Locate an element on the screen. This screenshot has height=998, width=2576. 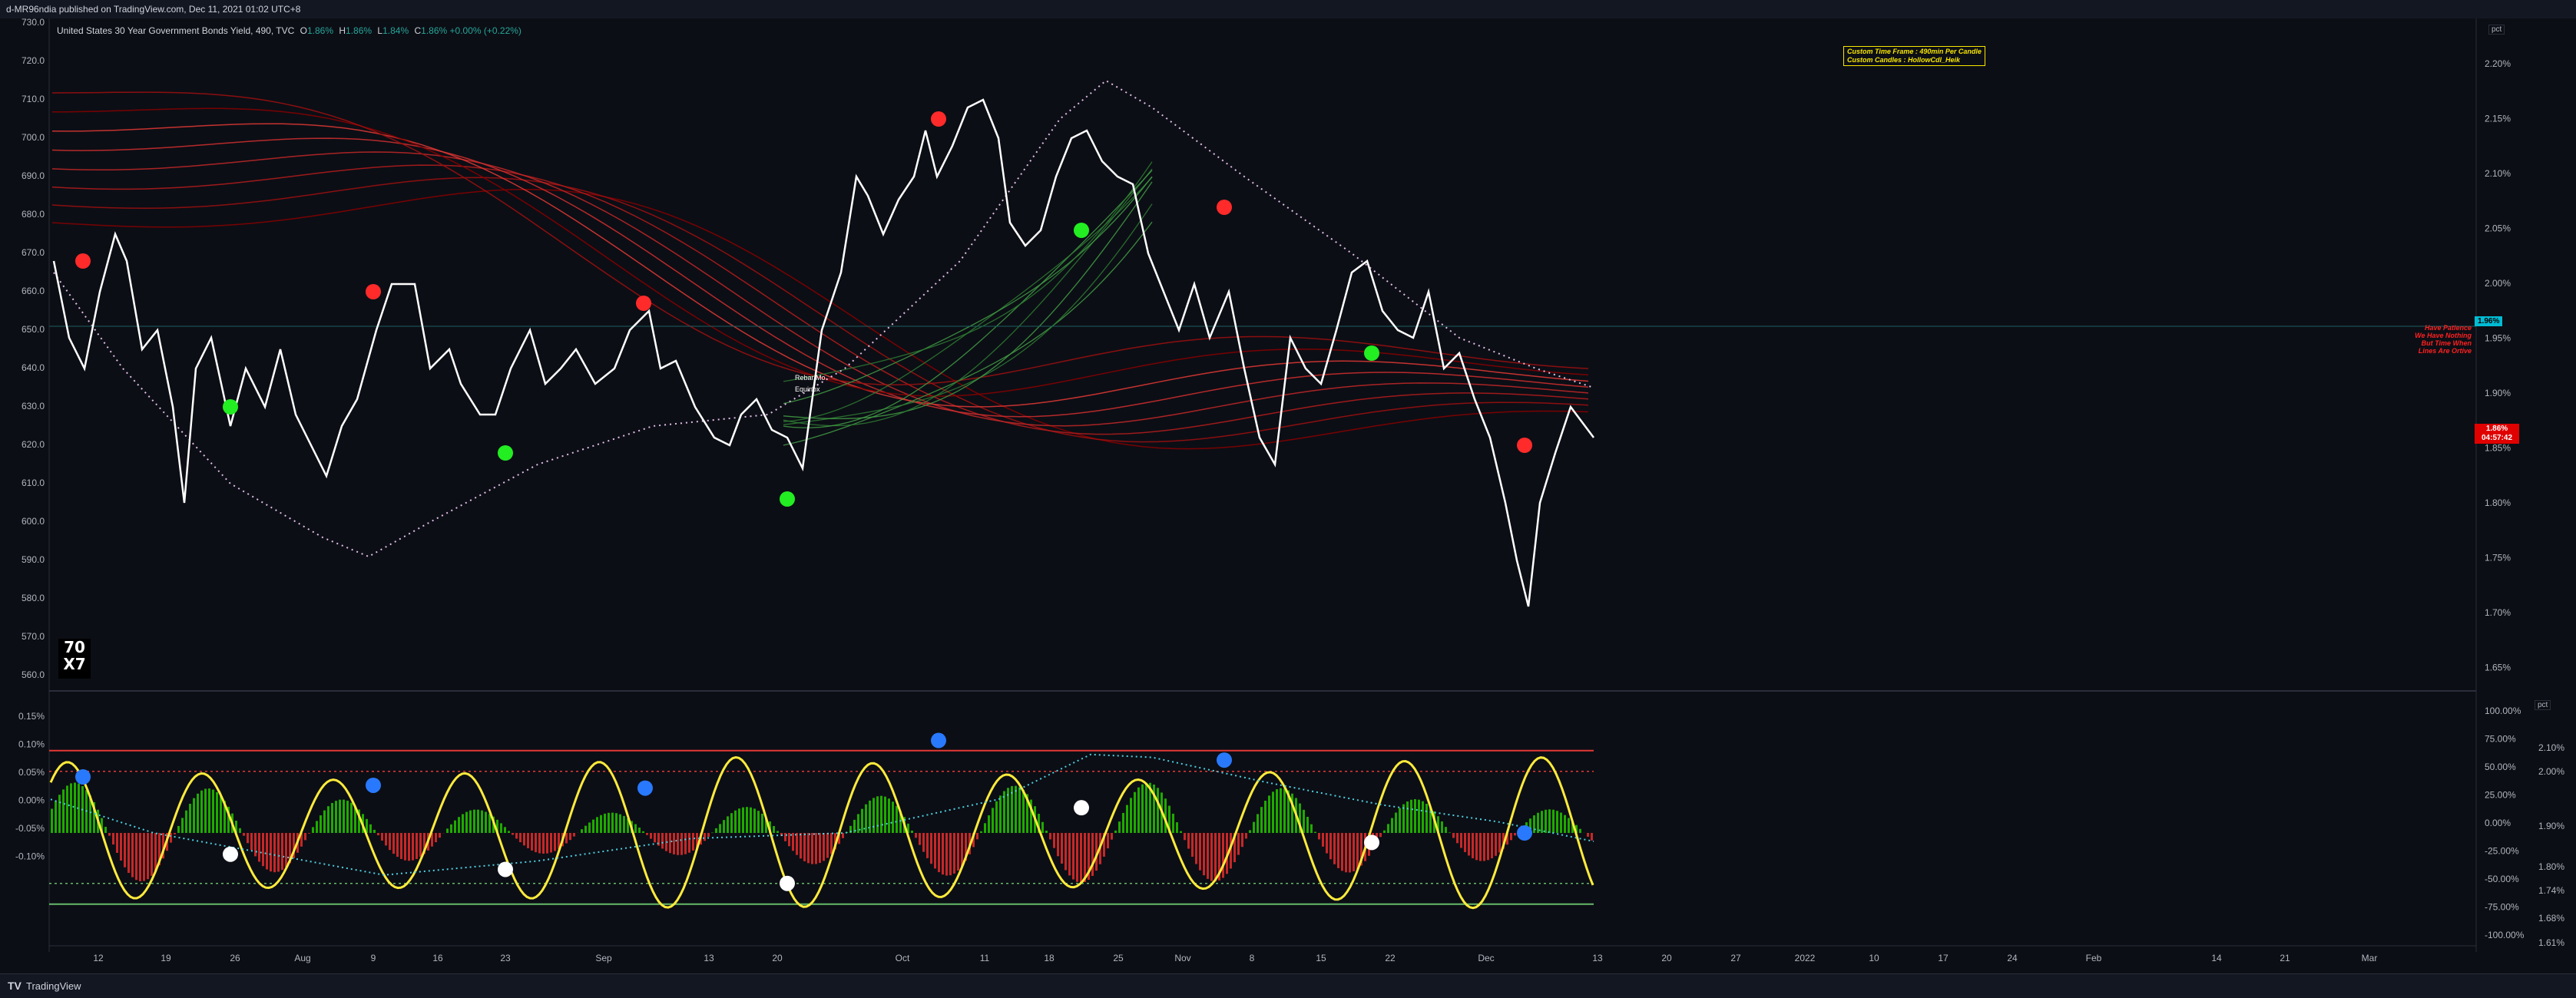
left-price-tick: 700.0 is located at coordinates (33, 137).